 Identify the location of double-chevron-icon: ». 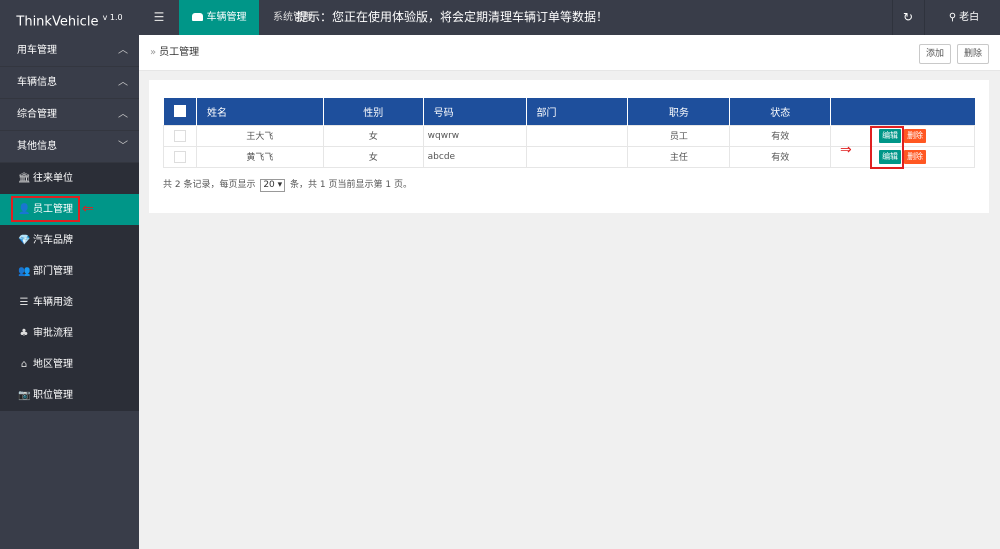
(153, 52).